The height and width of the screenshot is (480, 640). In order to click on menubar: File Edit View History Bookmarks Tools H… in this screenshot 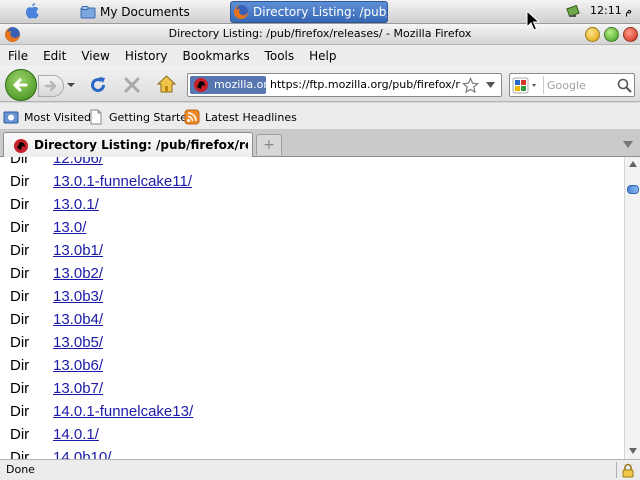, I will do `click(320, 55)`.